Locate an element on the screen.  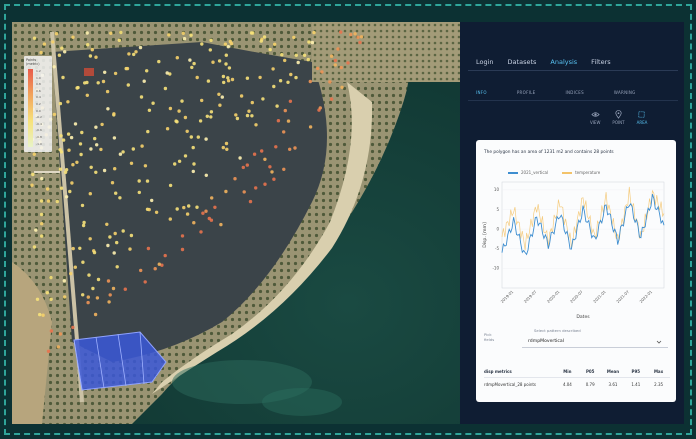
mode-point: POINT is located at coordinates (618, 117).